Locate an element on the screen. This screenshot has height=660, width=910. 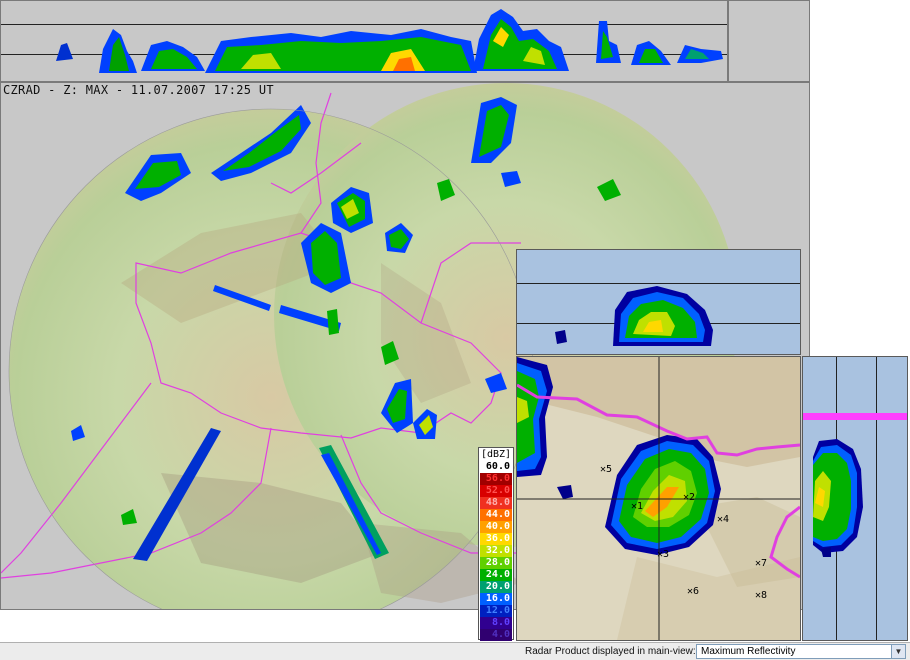
top-cross-section-panel is located at coordinates (364, 41).